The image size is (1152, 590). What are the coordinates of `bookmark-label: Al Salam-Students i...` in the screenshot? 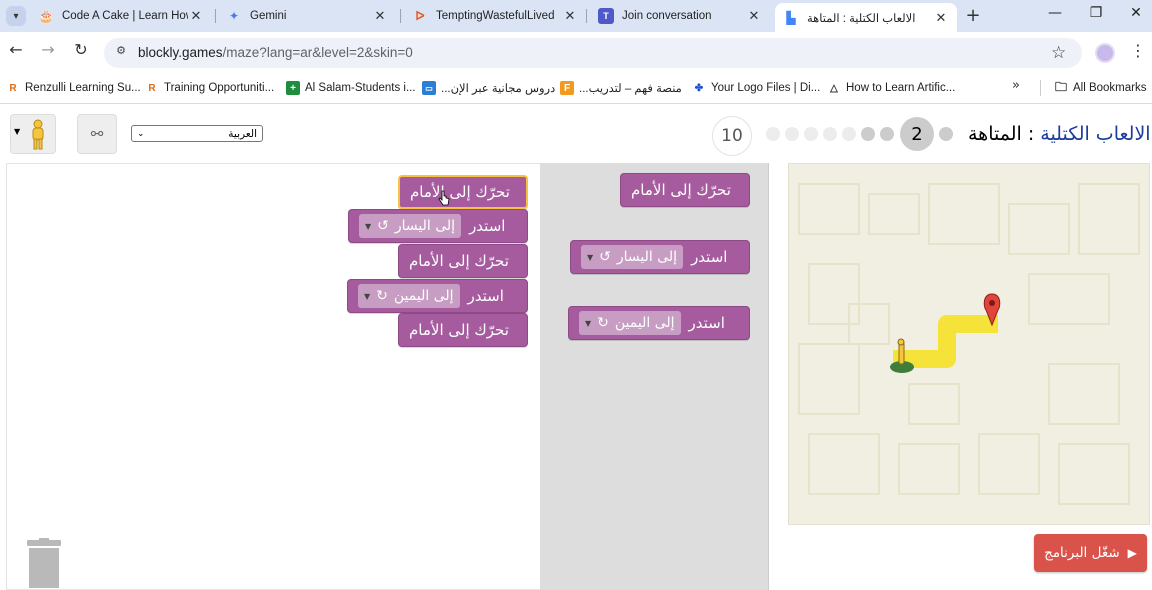 It's located at (360, 88).